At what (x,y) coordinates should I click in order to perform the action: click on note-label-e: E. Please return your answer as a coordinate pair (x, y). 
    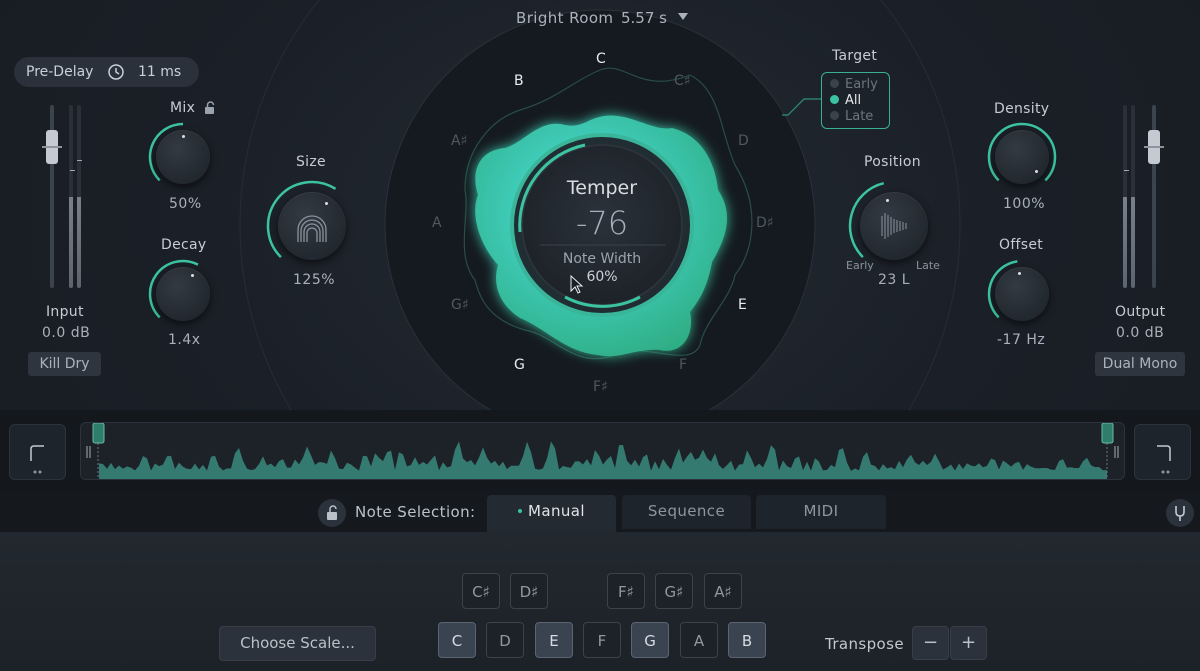
    Looking at the image, I should click on (742, 305).